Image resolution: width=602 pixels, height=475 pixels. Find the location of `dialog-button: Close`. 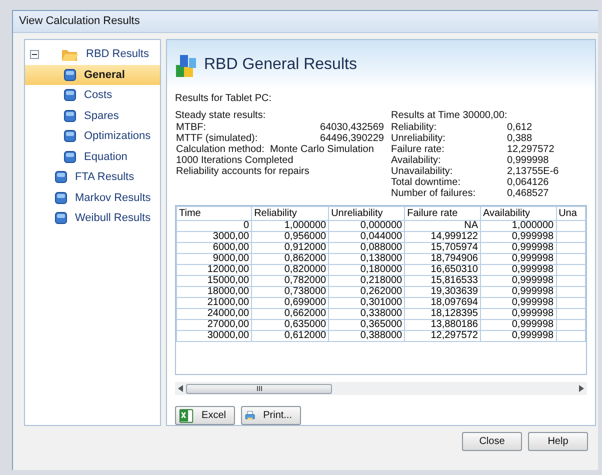

dialog-button: Close is located at coordinates (492, 441).